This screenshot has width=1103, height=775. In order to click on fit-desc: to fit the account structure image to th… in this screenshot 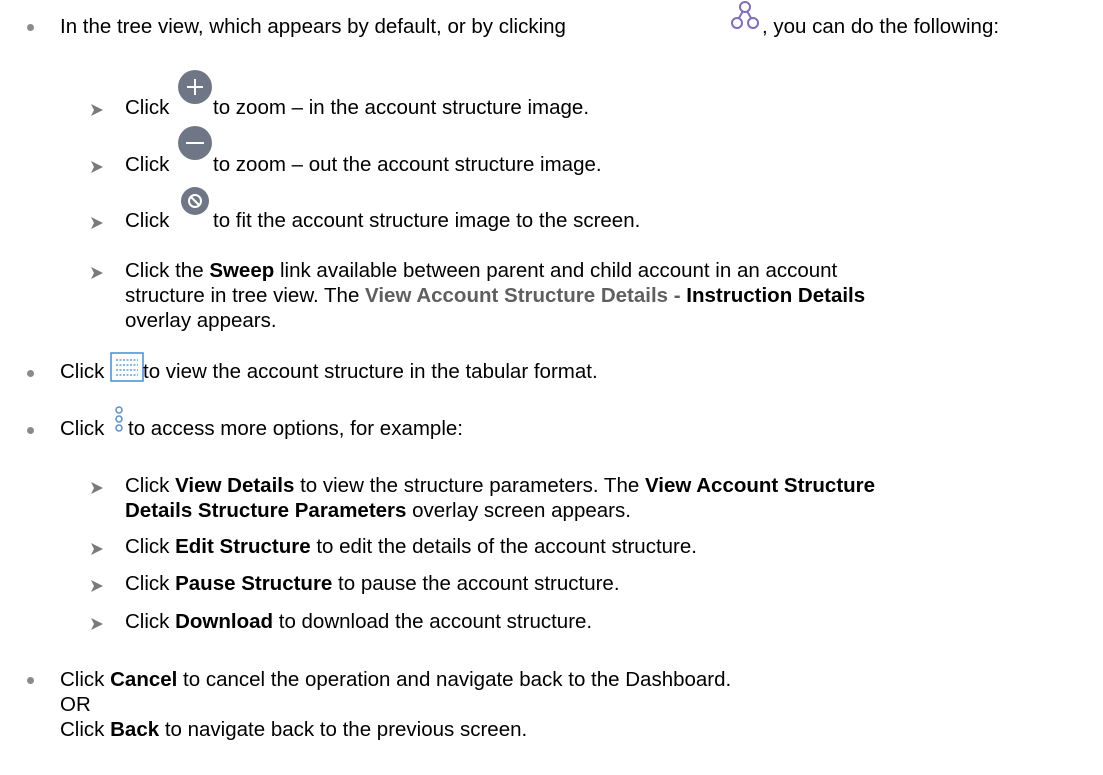, I will do `click(427, 220)`.